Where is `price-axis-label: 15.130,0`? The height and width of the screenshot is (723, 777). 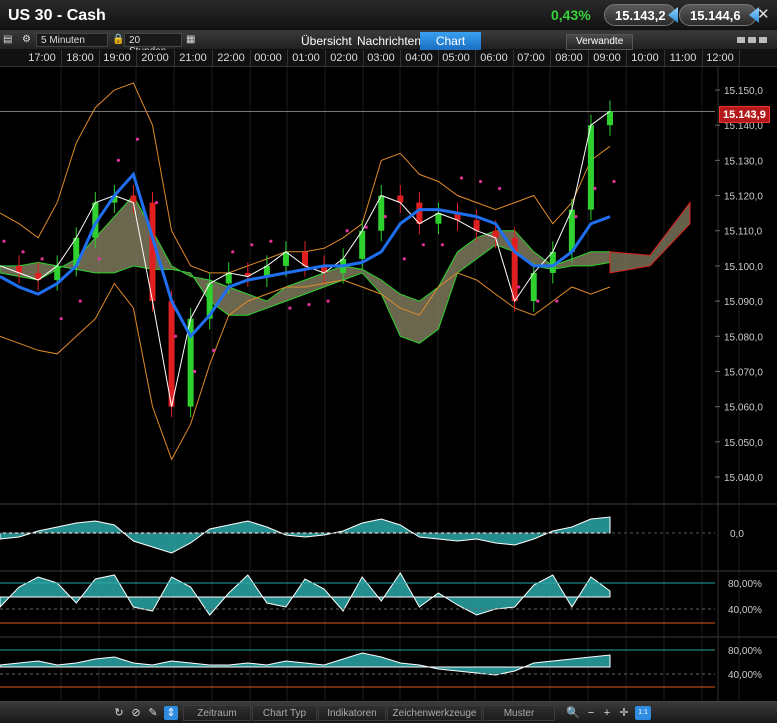 price-axis-label: 15.130,0 is located at coordinates (743, 161).